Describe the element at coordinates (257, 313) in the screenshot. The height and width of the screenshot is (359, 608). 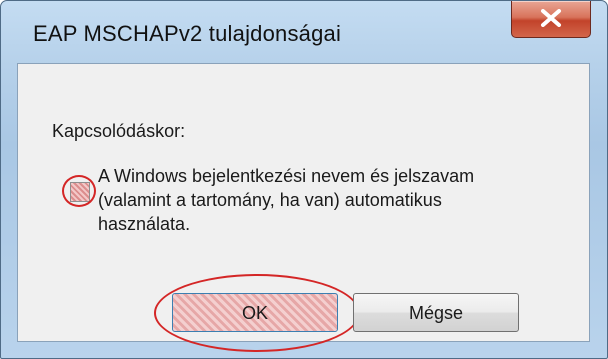
I see `ok-highlight-ring` at that location.